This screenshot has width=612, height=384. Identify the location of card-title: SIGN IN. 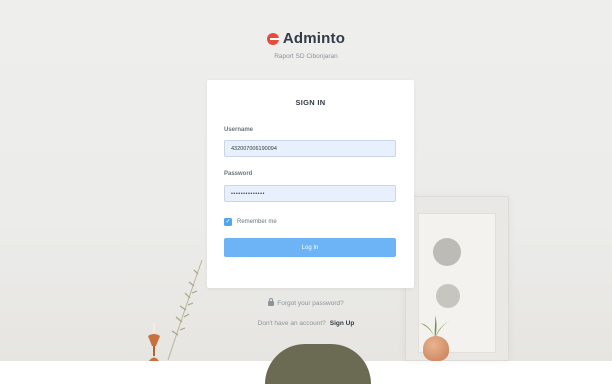
(310, 102).